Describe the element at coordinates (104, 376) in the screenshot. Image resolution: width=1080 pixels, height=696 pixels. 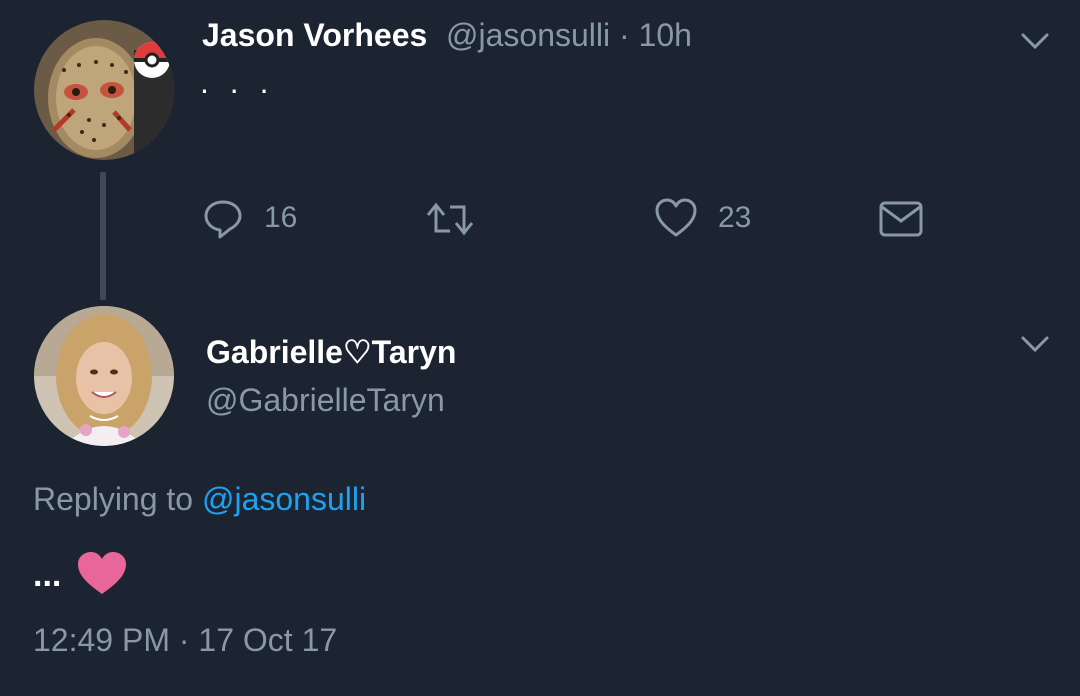
I see `avatar-gabrielle` at that location.